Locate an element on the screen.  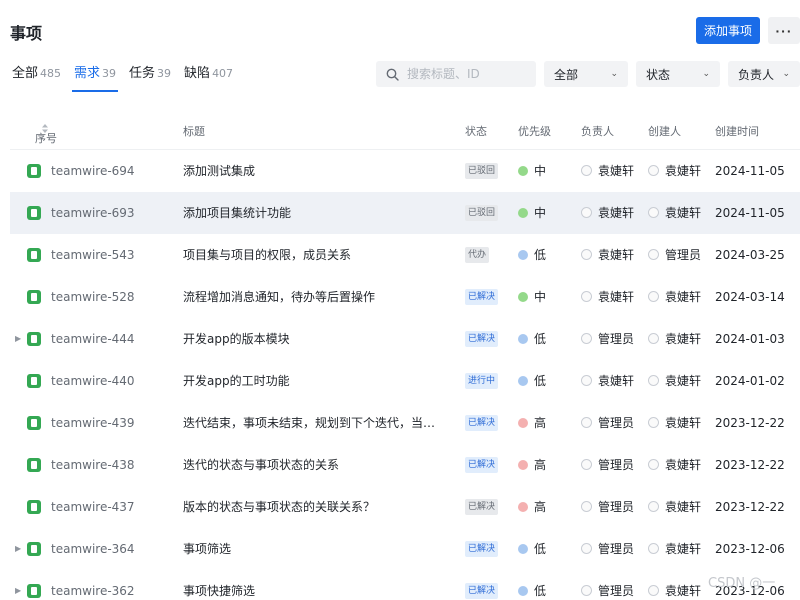
status-badge: 代办 is located at coordinates (477, 255).